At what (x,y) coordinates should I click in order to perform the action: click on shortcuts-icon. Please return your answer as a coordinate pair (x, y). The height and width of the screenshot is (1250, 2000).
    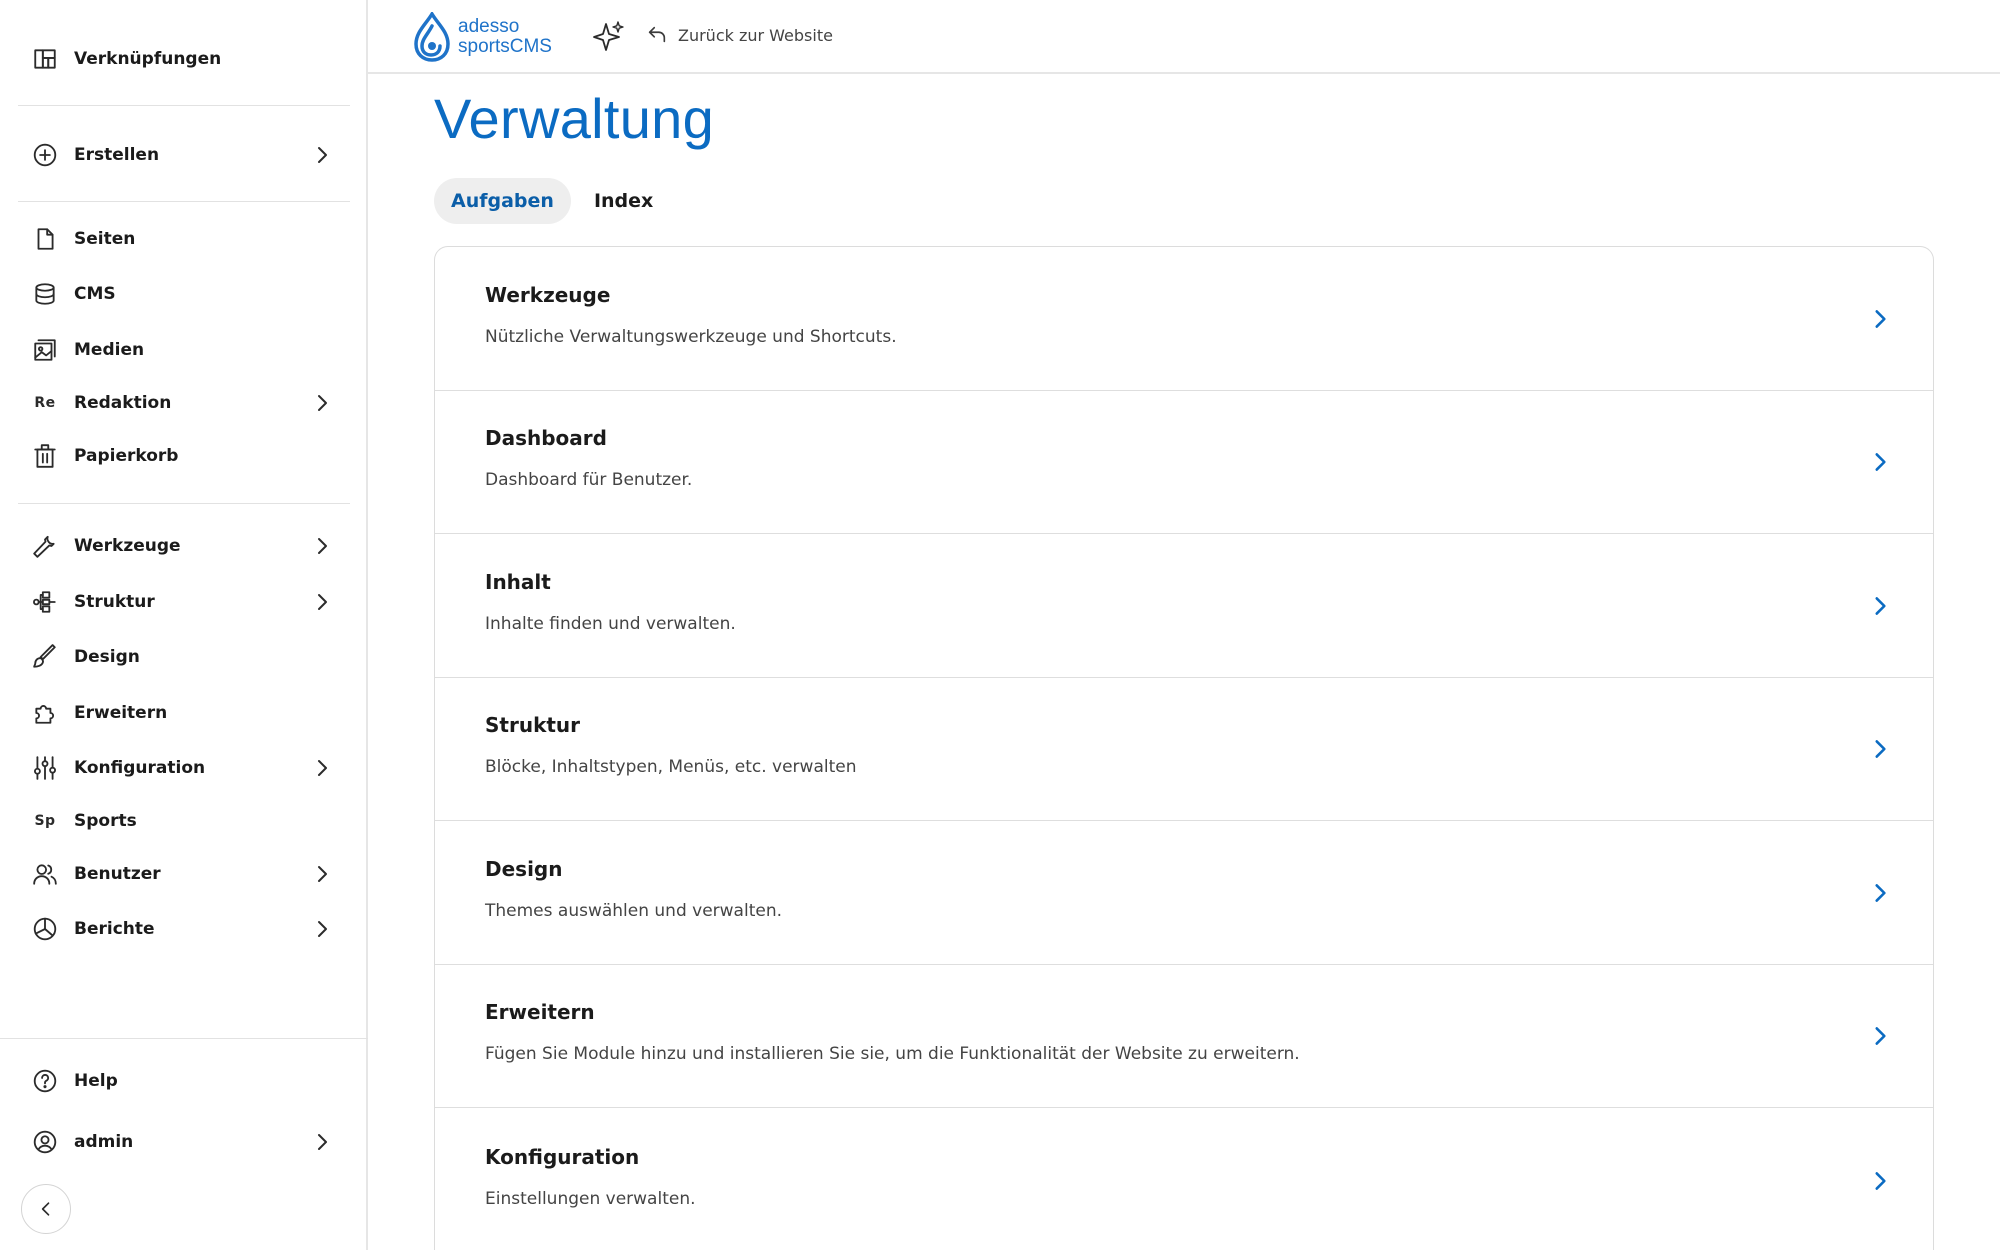
    Looking at the image, I should click on (45, 59).